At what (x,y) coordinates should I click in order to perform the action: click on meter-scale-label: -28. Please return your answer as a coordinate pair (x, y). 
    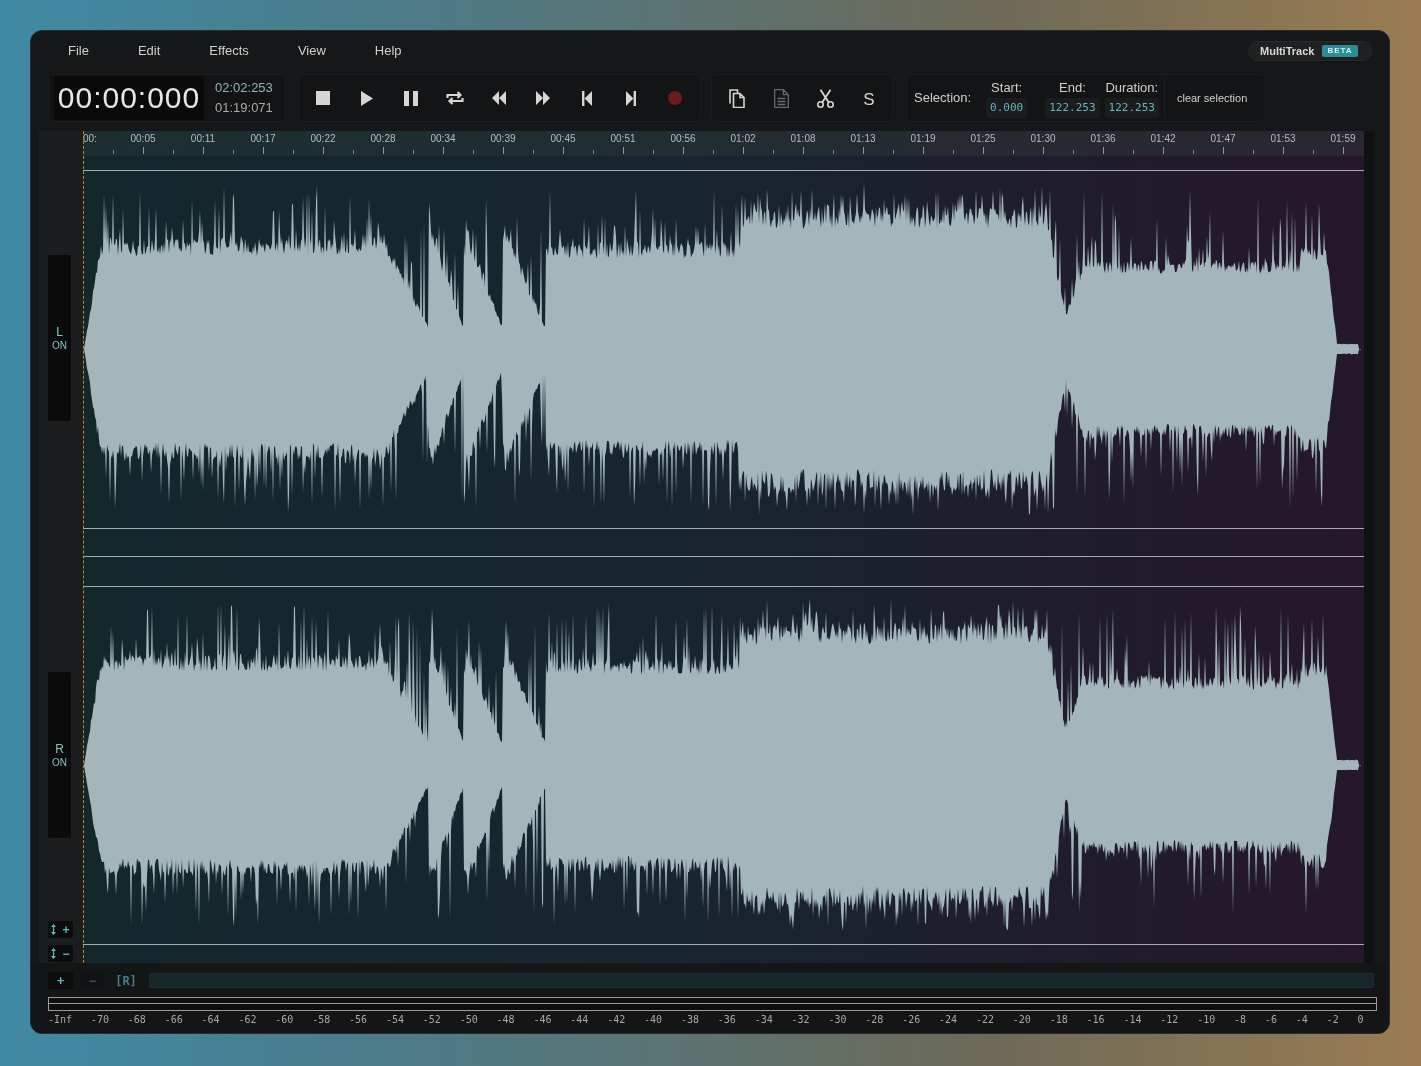
    Looking at the image, I should click on (874, 1019).